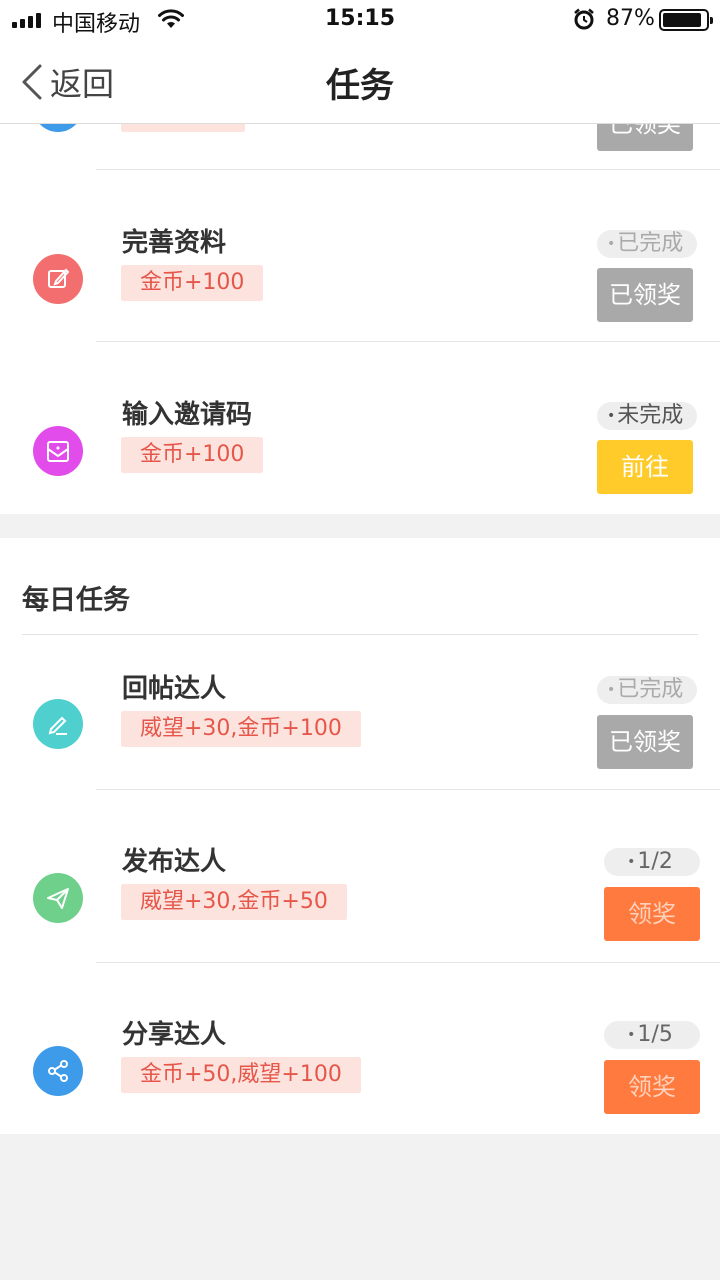 This screenshot has width=720, height=1280. What do you see at coordinates (183, 128) in the screenshot?
I see `reward-tag-partial` at bounding box center [183, 128].